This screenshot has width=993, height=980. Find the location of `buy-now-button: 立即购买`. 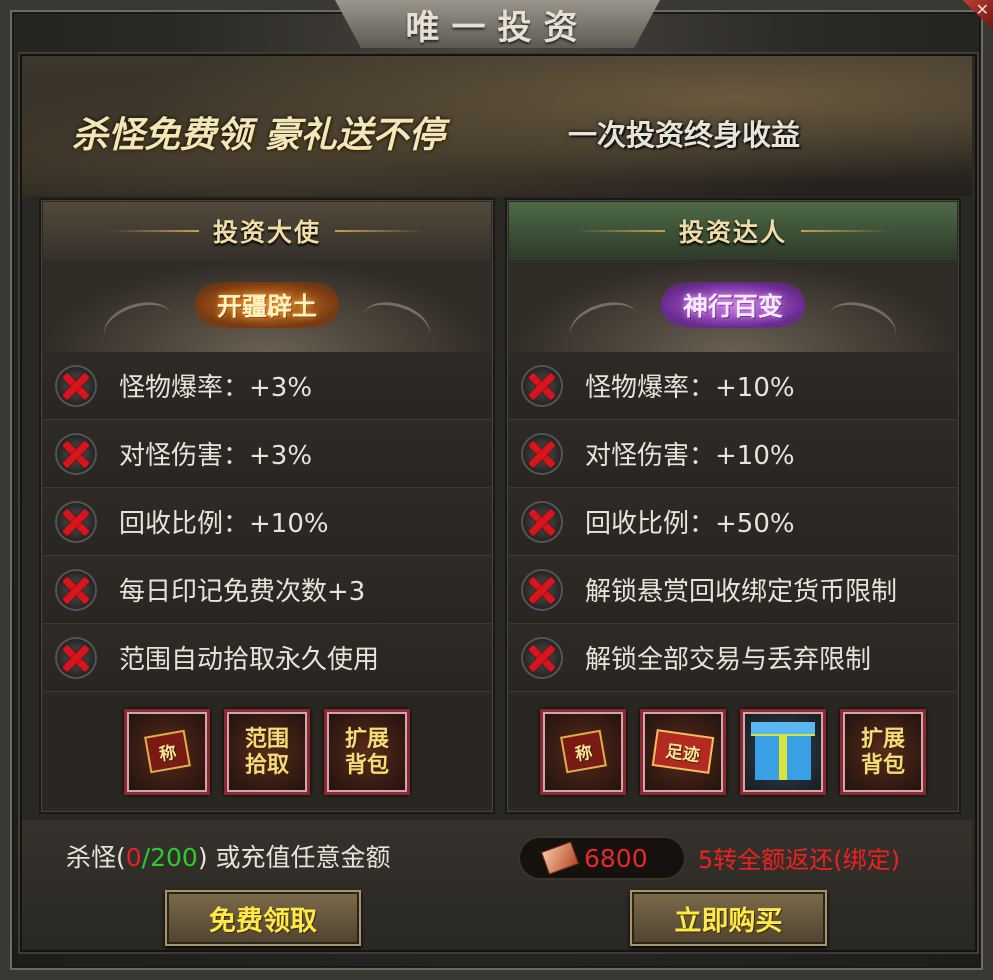

buy-now-button: 立即购买 is located at coordinates (728, 918).